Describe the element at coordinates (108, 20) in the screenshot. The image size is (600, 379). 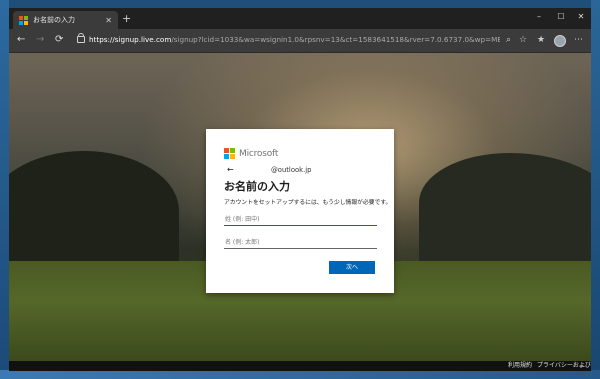
I see `tab-close-icon: ✕` at that location.